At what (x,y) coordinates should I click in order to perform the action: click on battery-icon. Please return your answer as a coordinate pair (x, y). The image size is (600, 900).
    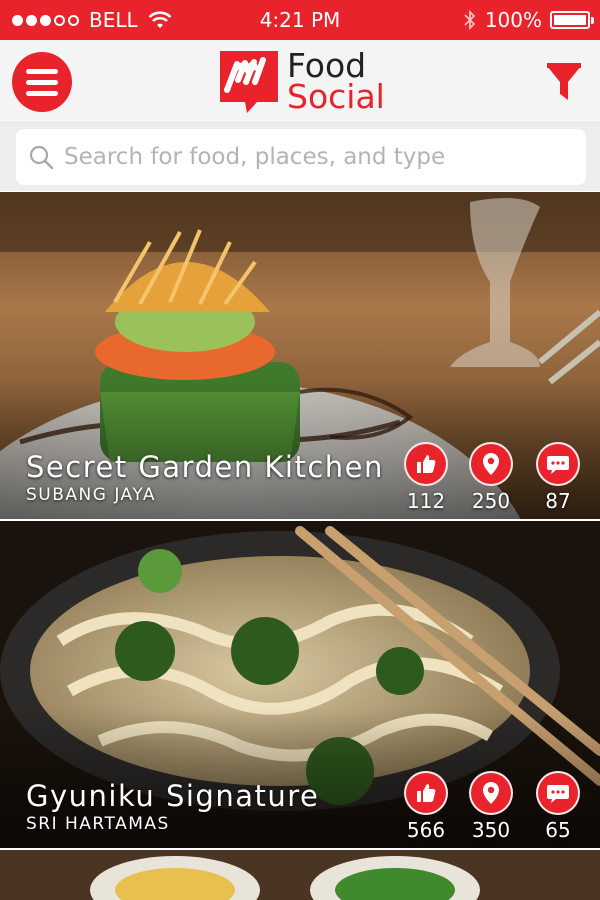
    Looking at the image, I should click on (572, 20).